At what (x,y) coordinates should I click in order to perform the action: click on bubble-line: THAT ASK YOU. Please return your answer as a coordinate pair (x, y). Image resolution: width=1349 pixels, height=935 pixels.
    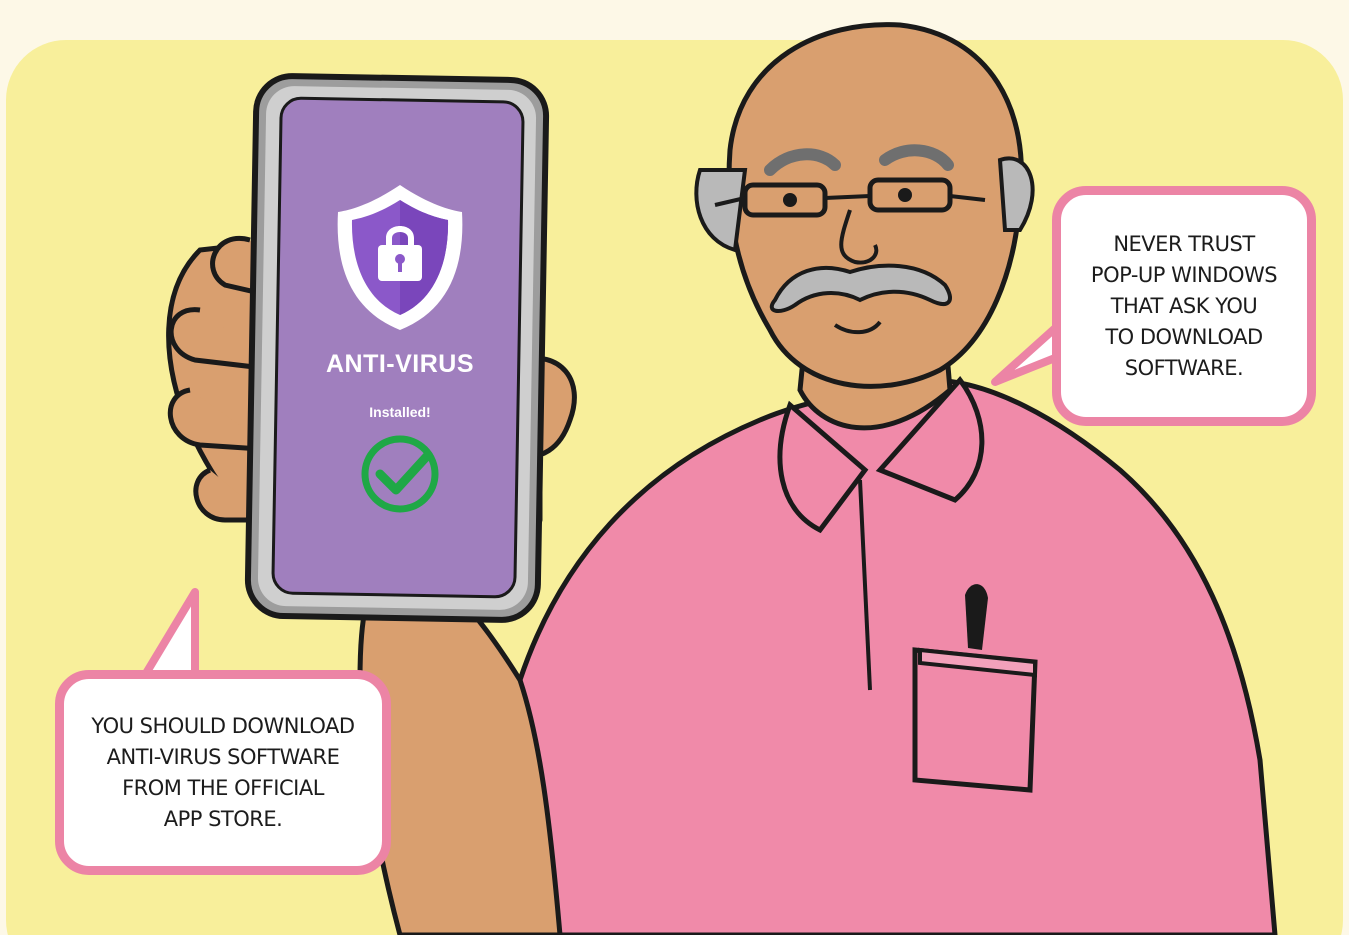
    Looking at the image, I should click on (1184, 305).